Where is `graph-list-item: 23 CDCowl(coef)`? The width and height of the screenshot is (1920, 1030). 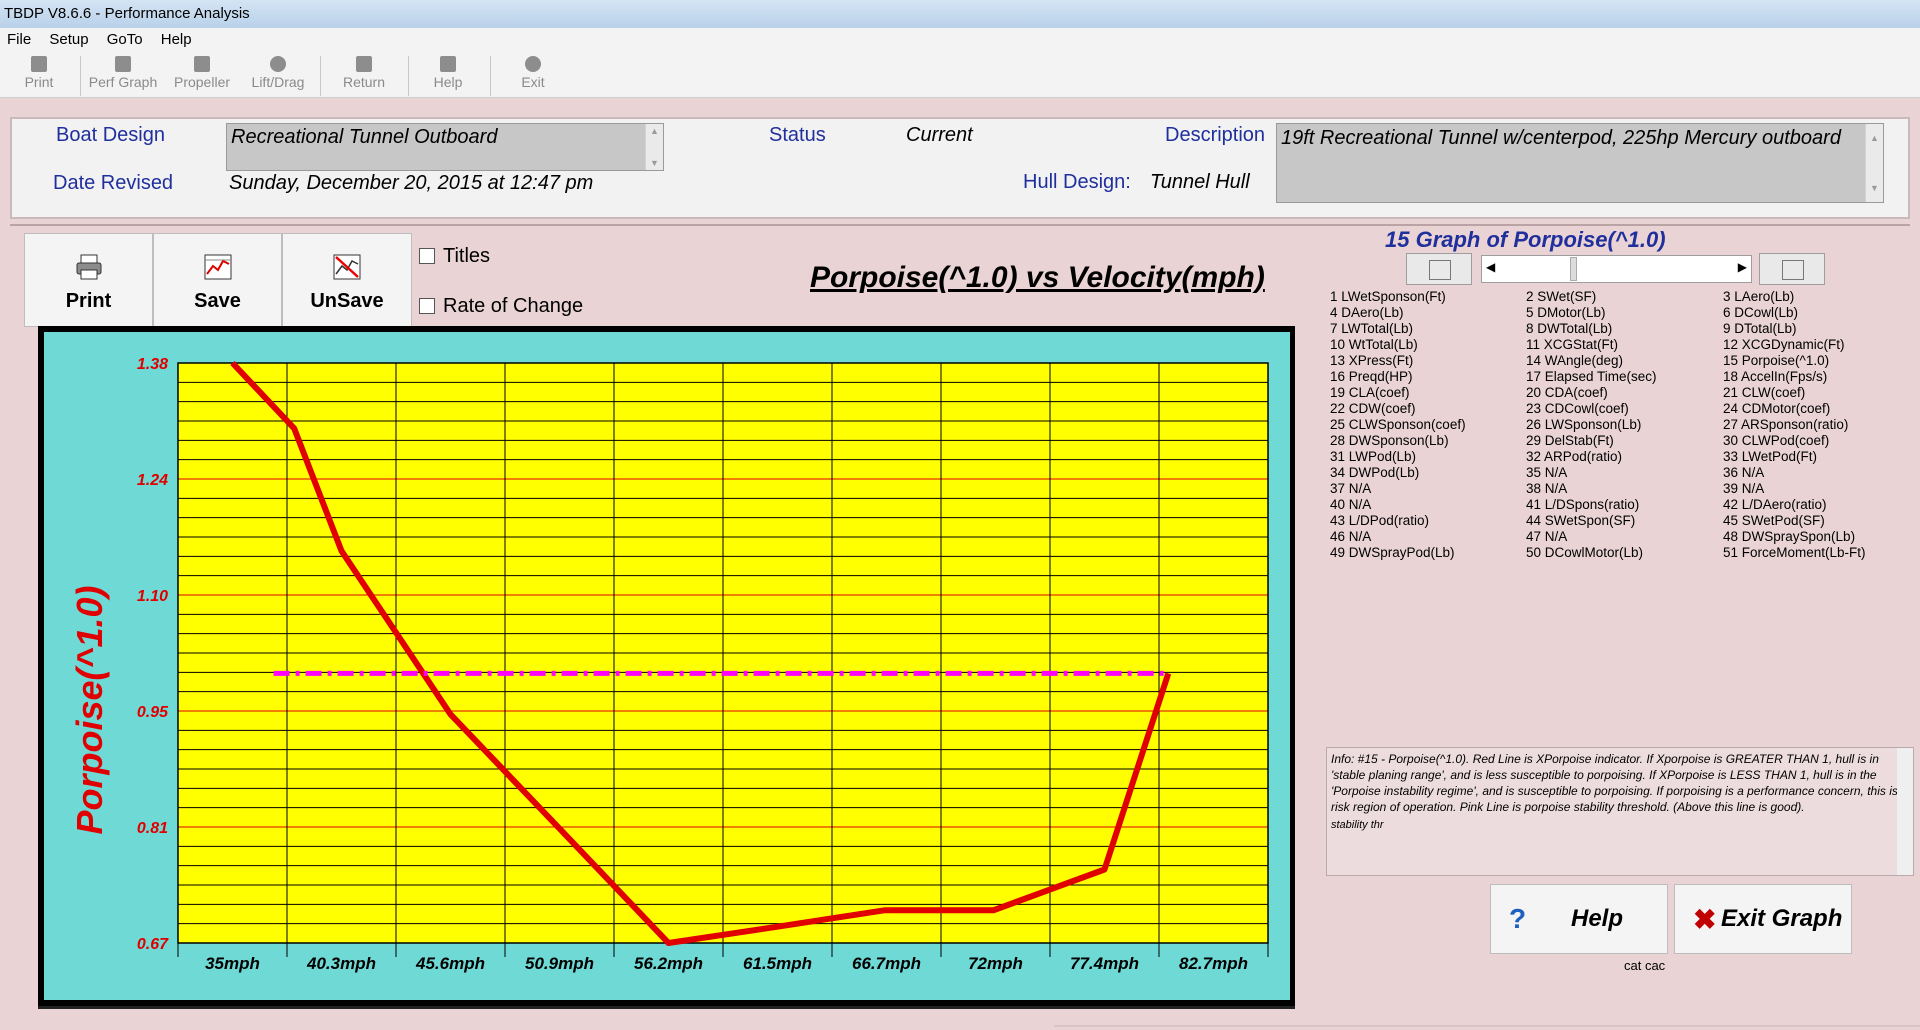
graph-list-item: 23 CDCowl(coef) is located at coordinates (1577, 408).